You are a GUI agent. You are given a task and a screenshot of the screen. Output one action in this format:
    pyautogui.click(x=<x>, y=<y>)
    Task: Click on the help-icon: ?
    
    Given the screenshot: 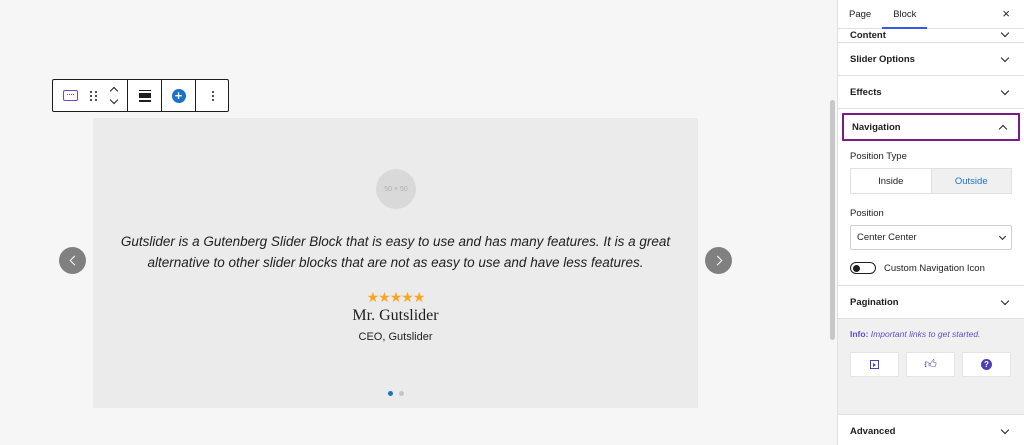 What is the action you would take?
    pyautogui.click(x=986, y=364)
    